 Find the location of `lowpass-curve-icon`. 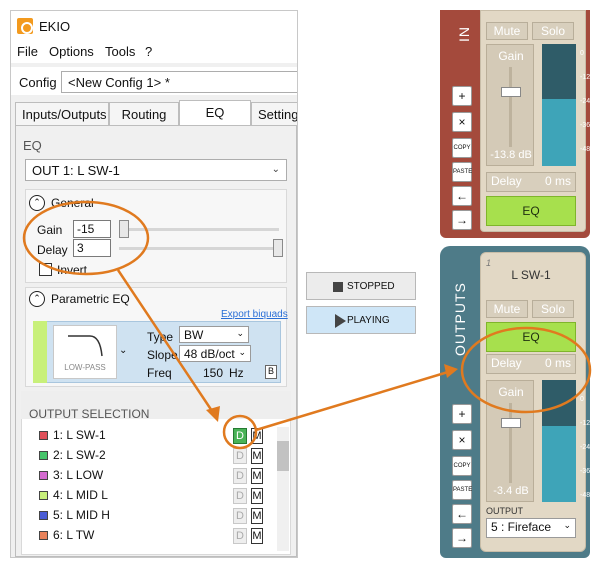

lowpass-curve-icon is located at coordinates (85, 346).